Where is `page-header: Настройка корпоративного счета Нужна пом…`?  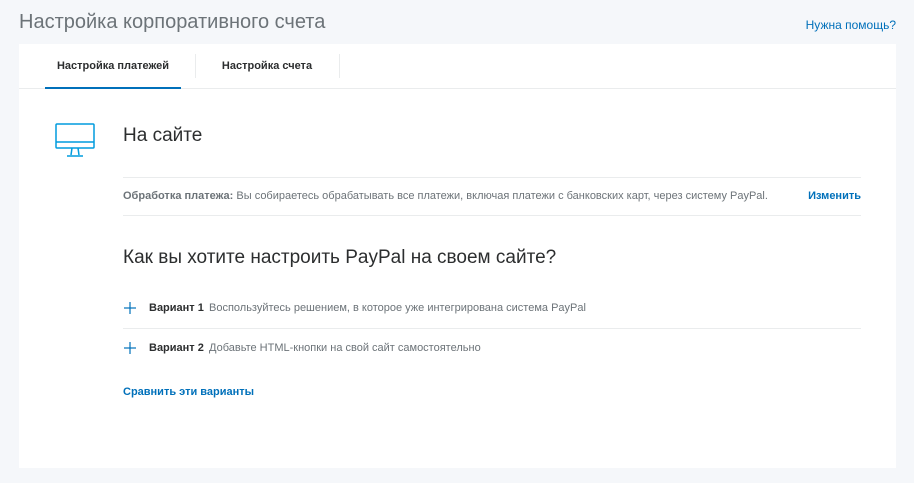
page-header: Настройка корпоративного счета Нужна пом… is located at coordinates (457, 23).